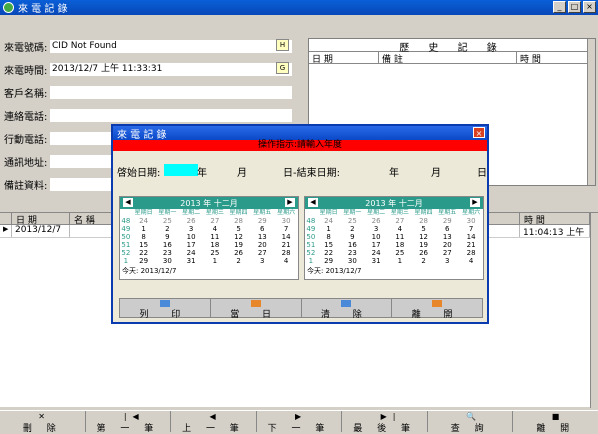 Image resolution: width=598 pixels, height=434 pixels. What do you see at coordinates (144, 245) in the screenshot?
I see `day-cell: 15` at bounding box center [144, 245].